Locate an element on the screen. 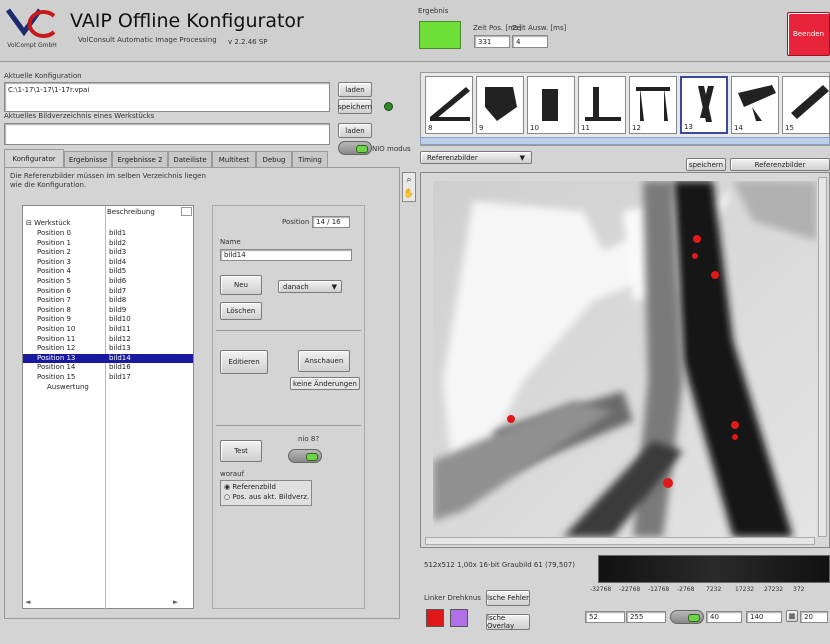 The height and width of the screenshot is (644, 830). nio-test-label: nio 8? is located at coordinates (309, 439).